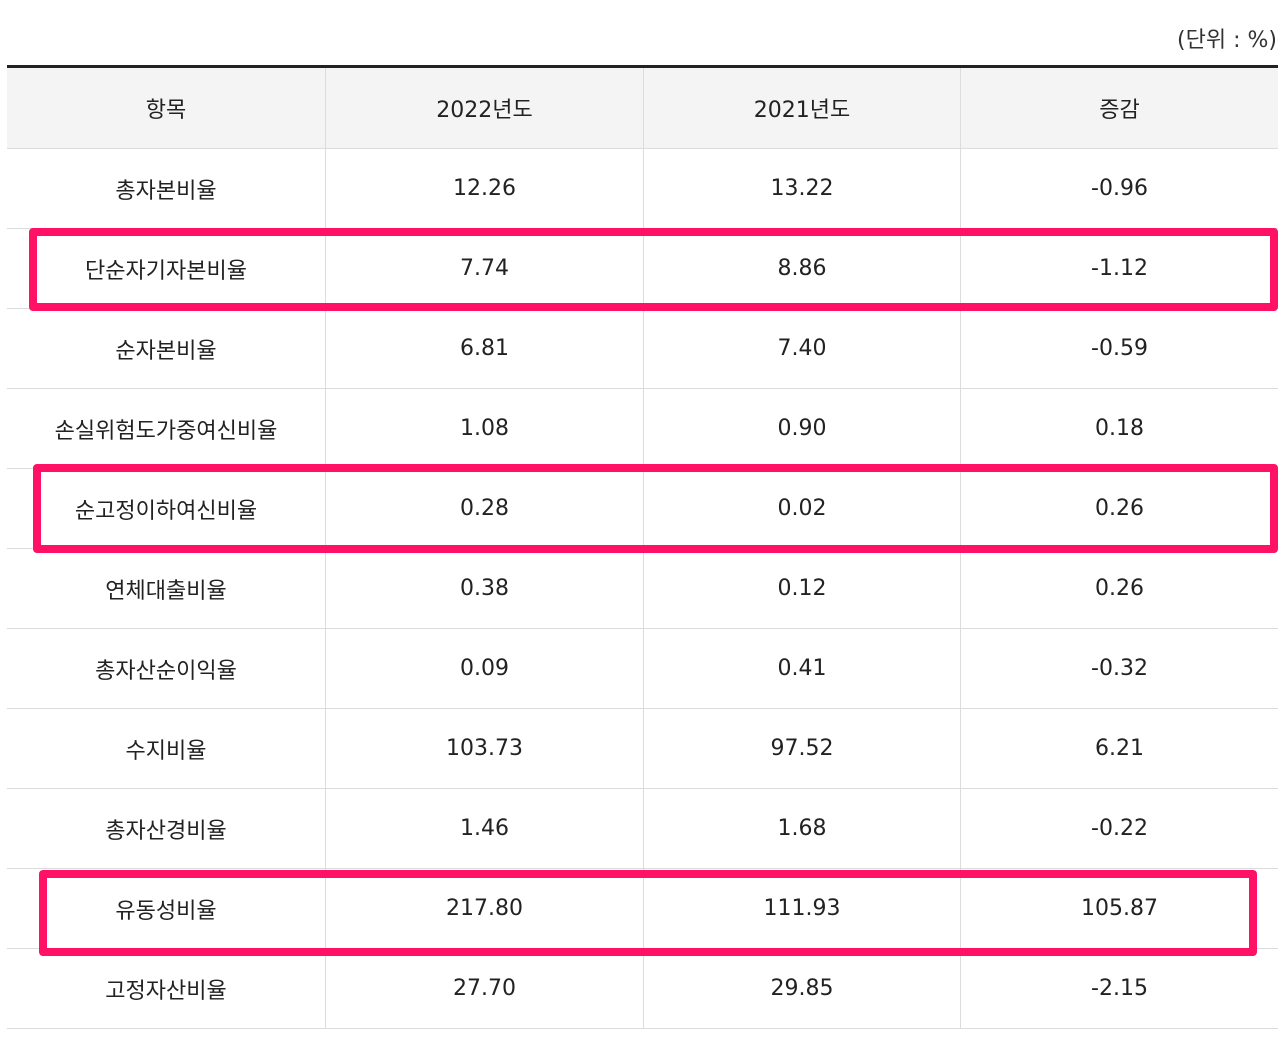  What do you see at coordinates (801, 908) in the screenshot?
I see `row-value-2021: 111.93` at bounding box center [801, 908].